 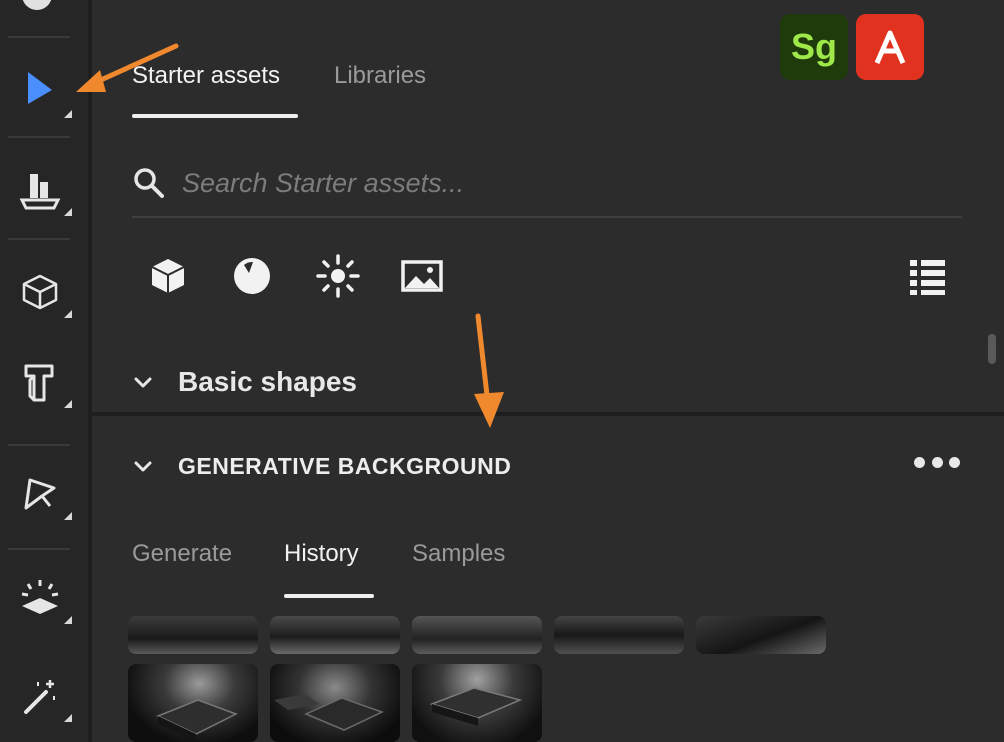 I want to click on left-toolbar, so click(x=44, y=371).